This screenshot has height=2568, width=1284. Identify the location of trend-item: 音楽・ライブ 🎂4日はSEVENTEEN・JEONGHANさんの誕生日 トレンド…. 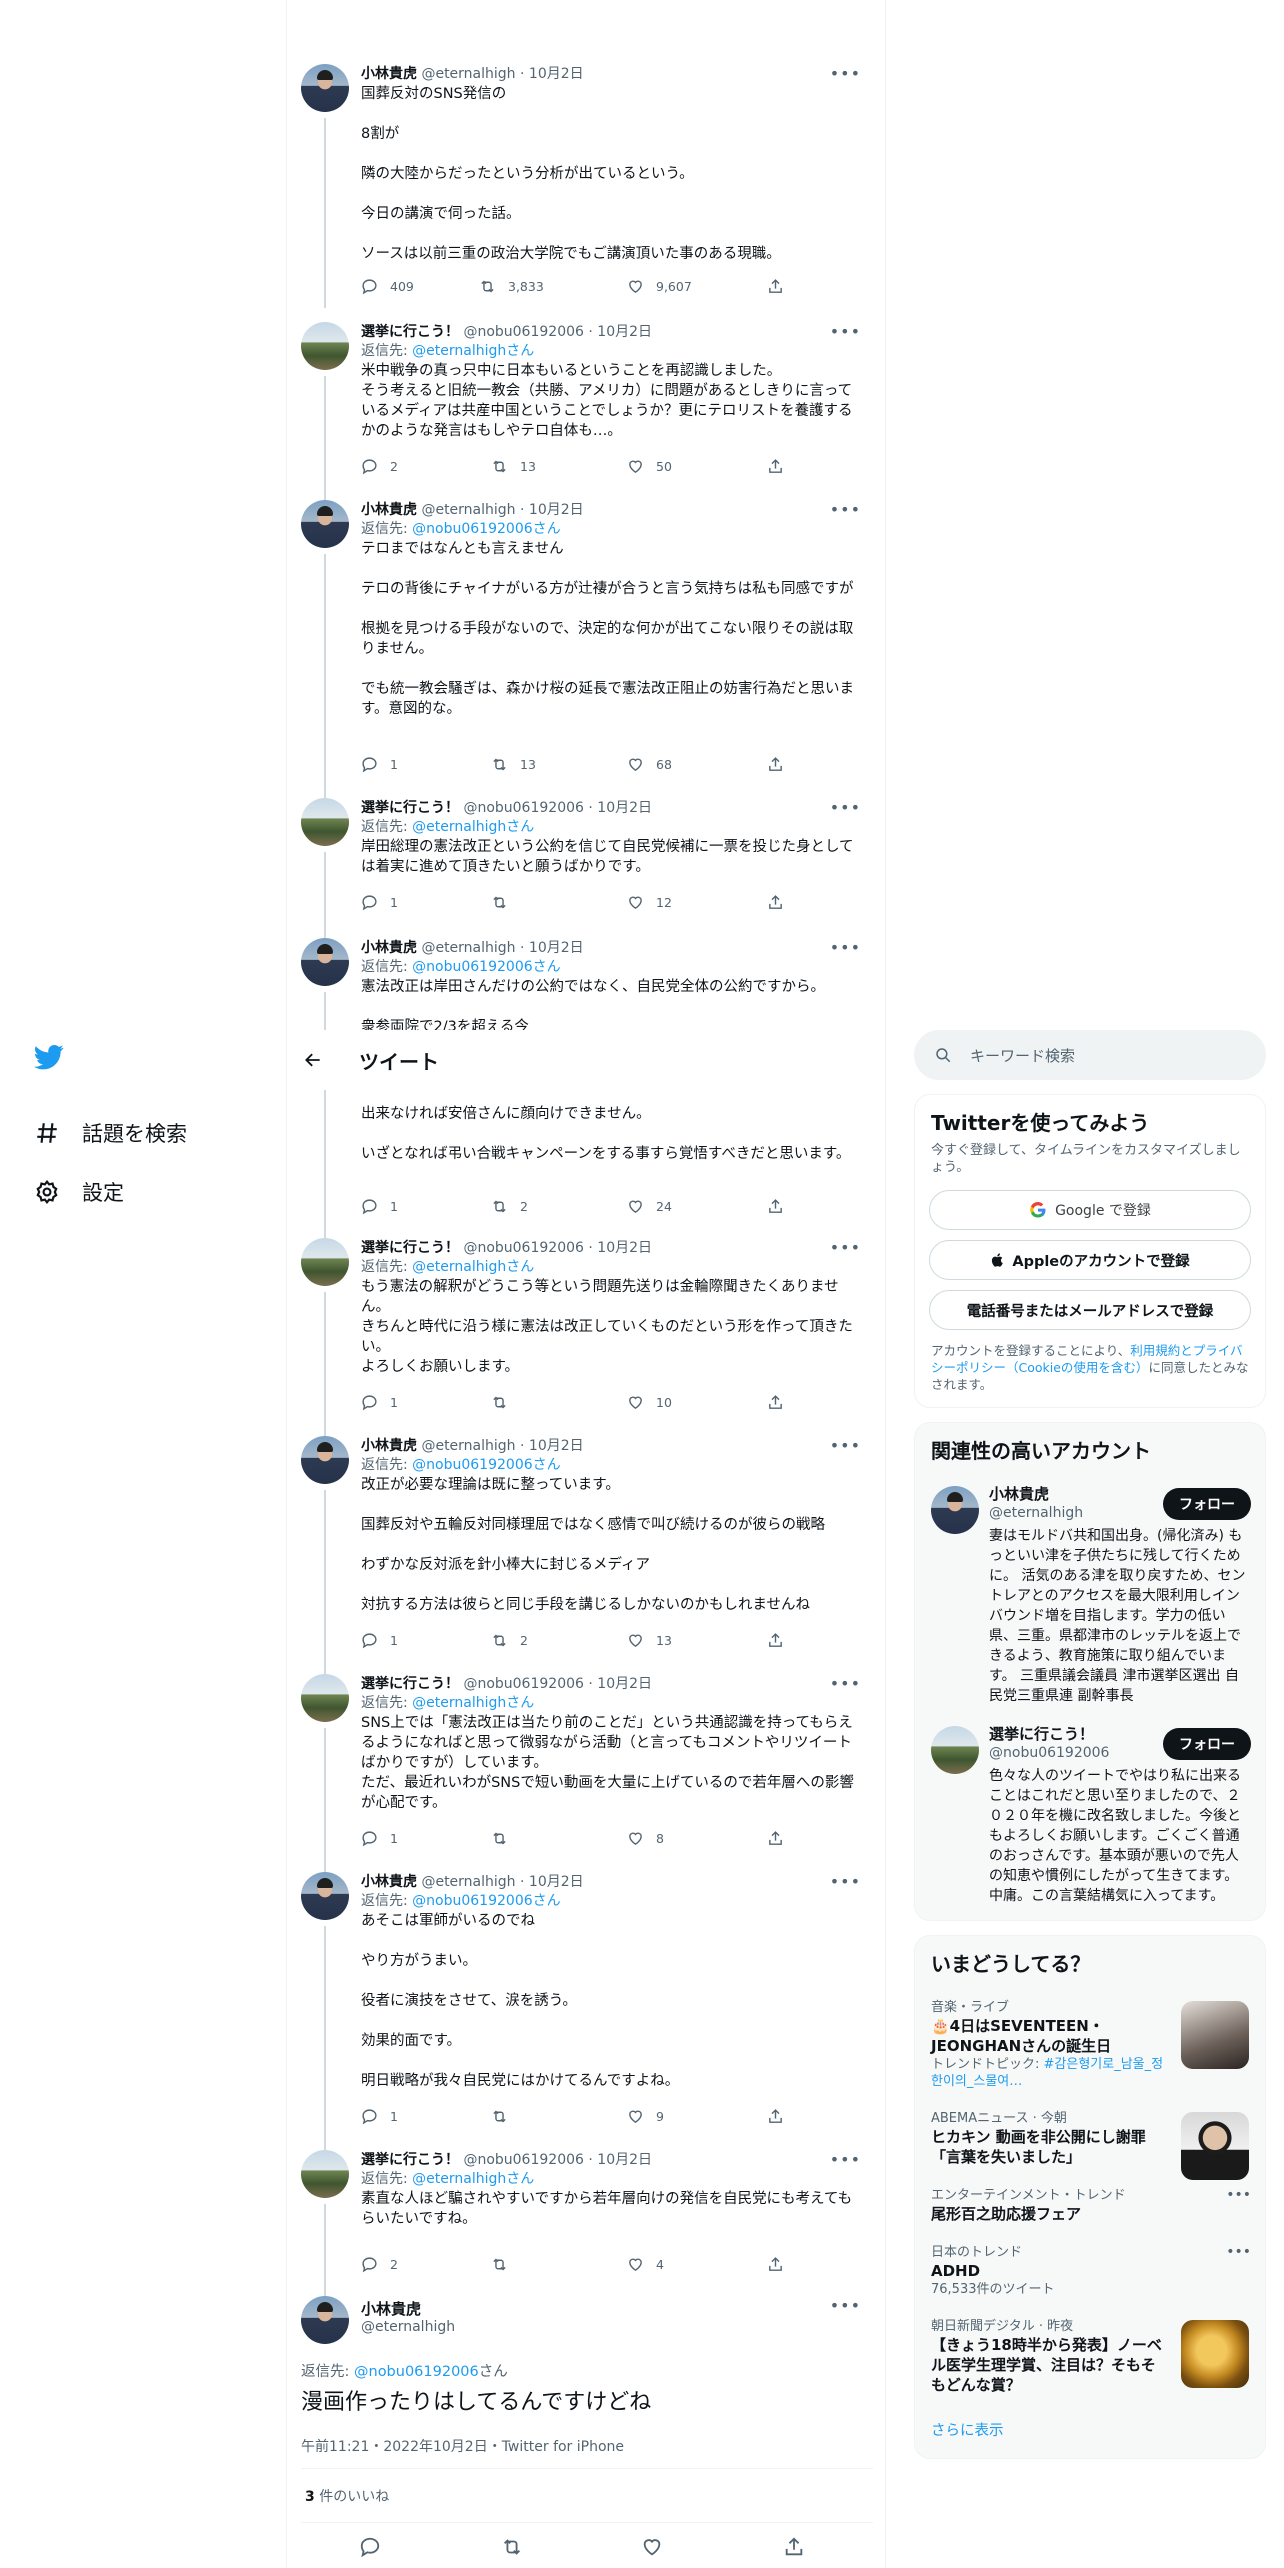
(1090, 2044).